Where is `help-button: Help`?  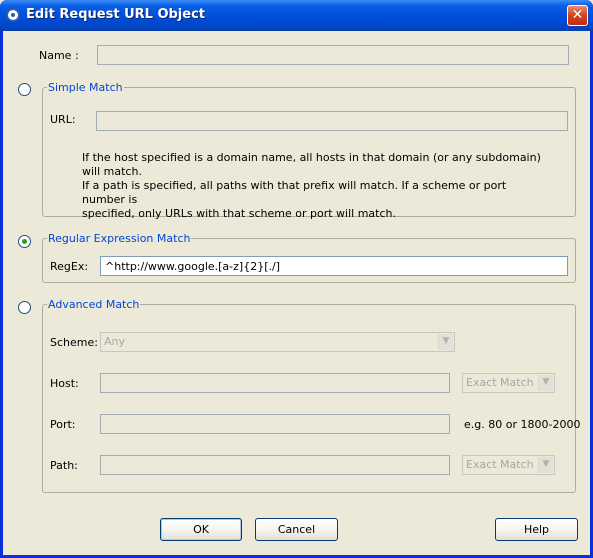
help-button: Help is located at coordinates (536, 529).